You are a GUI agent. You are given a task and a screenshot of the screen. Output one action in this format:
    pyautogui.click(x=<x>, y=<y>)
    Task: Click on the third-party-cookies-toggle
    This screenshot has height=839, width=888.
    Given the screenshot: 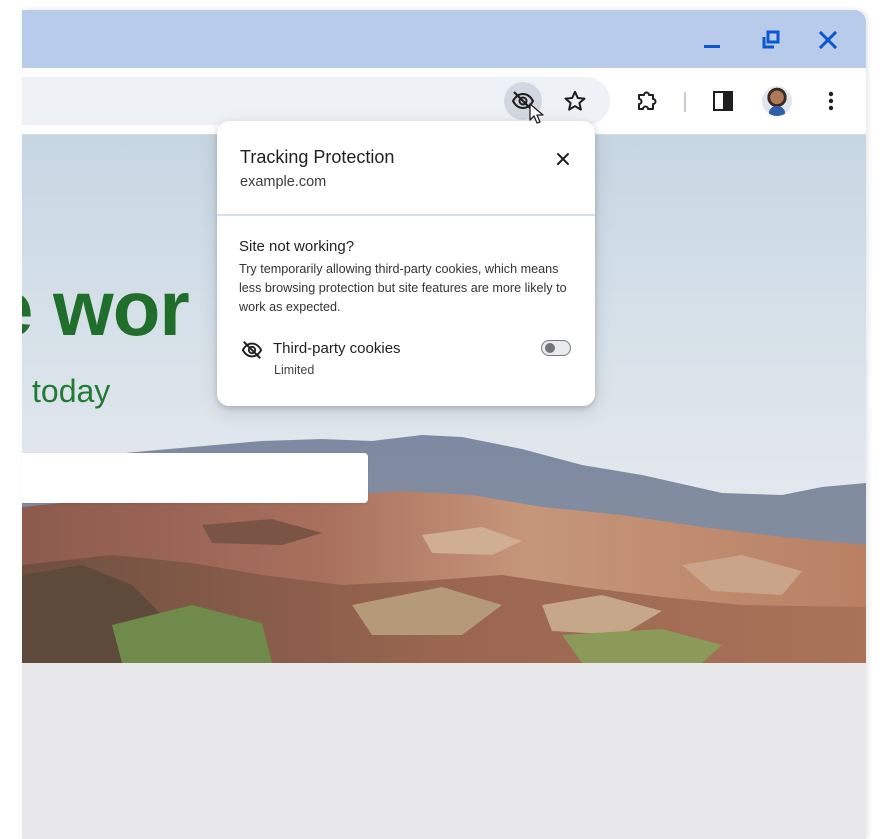 What is the action you would take?
    pyautogui.click(x=556, y=348)
    